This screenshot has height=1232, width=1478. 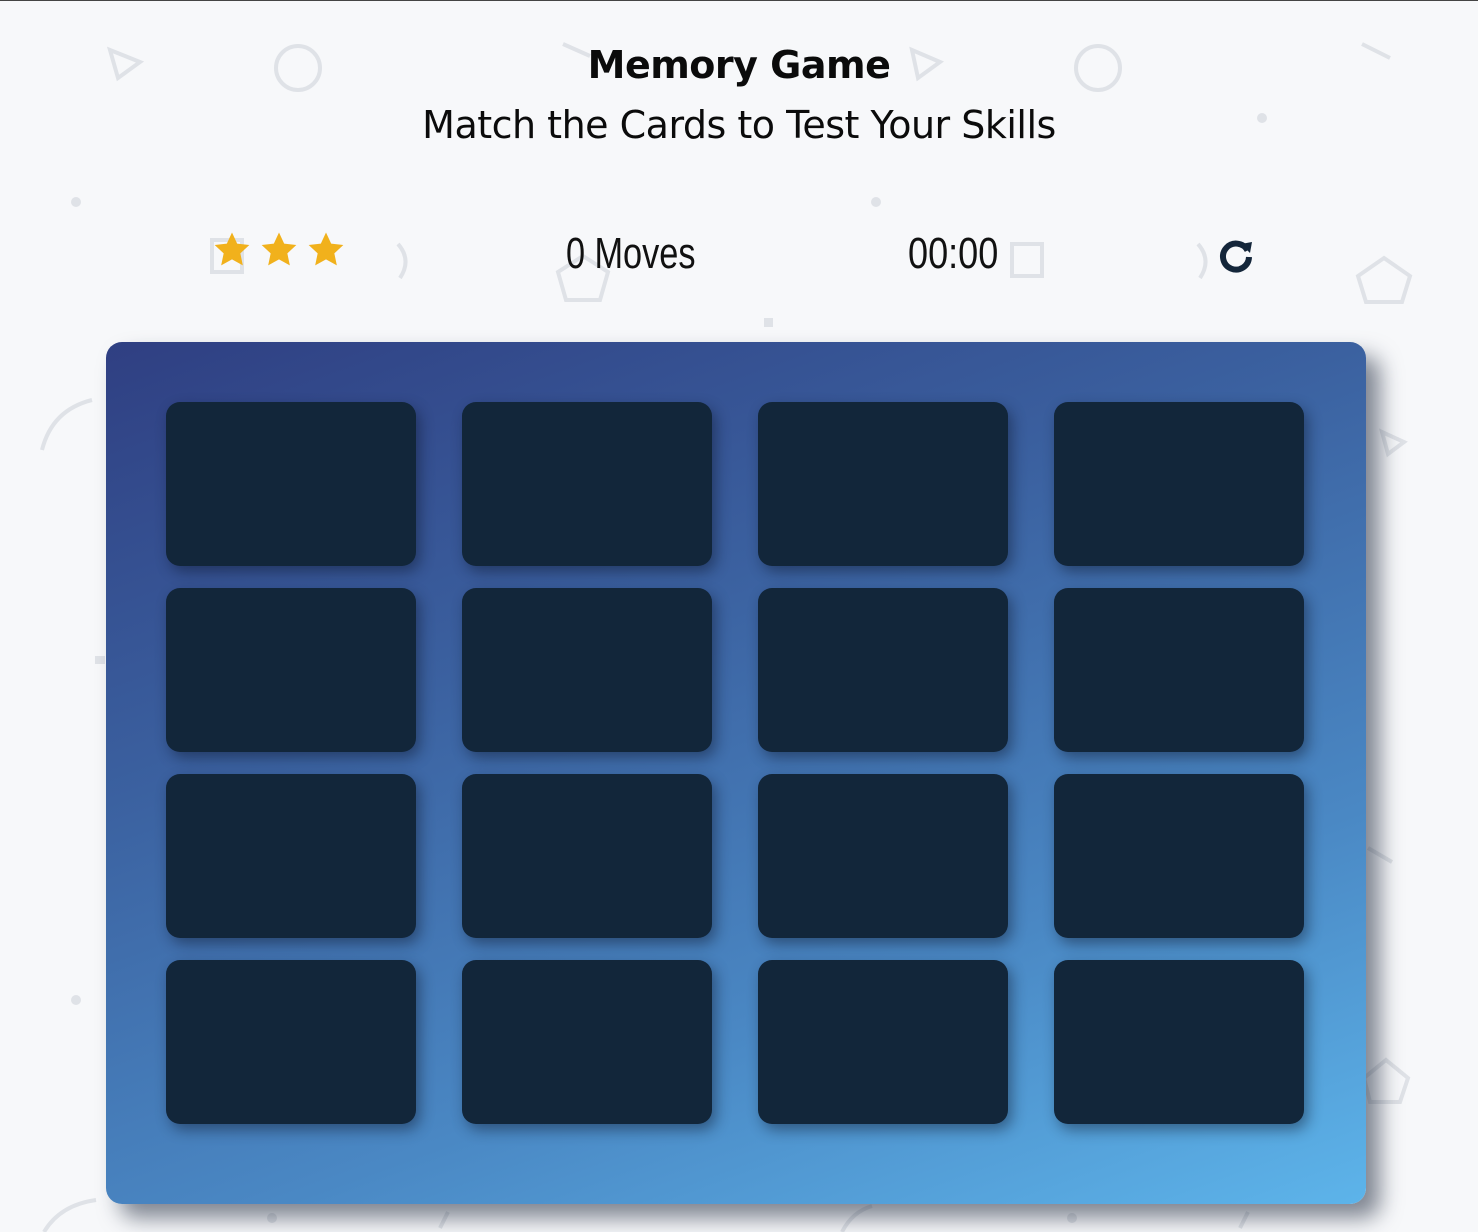 I want to click on restart-icon, so click(x=1236, y=256).